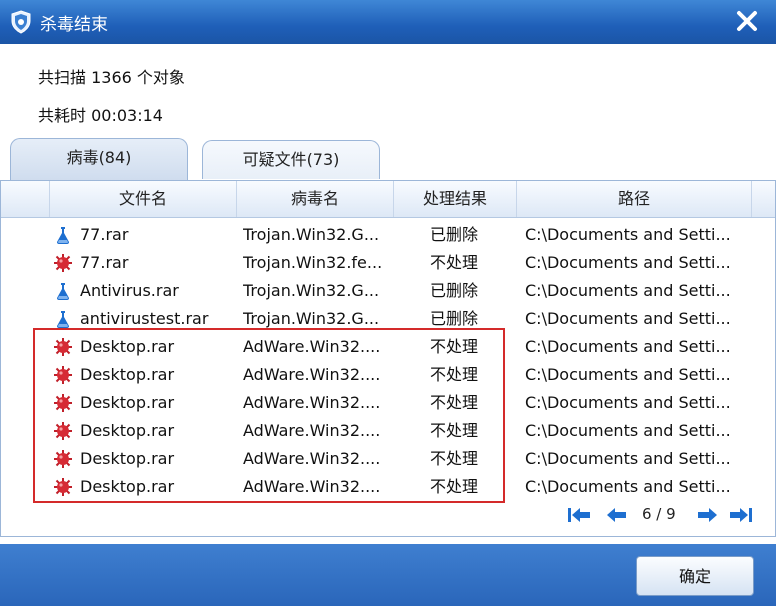  Describe the element at coordinates (388, 22) in the screenshot. I see `title-bar: 杀毒结束` at that location.